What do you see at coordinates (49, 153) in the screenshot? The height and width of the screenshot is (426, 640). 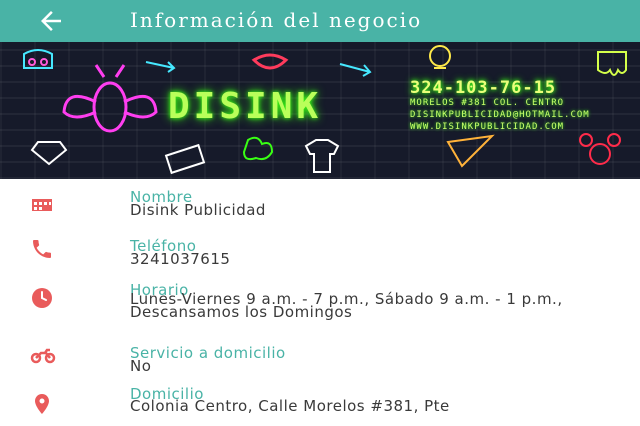 I see `diamond-neon-icon` at bounding box center [49, 153].